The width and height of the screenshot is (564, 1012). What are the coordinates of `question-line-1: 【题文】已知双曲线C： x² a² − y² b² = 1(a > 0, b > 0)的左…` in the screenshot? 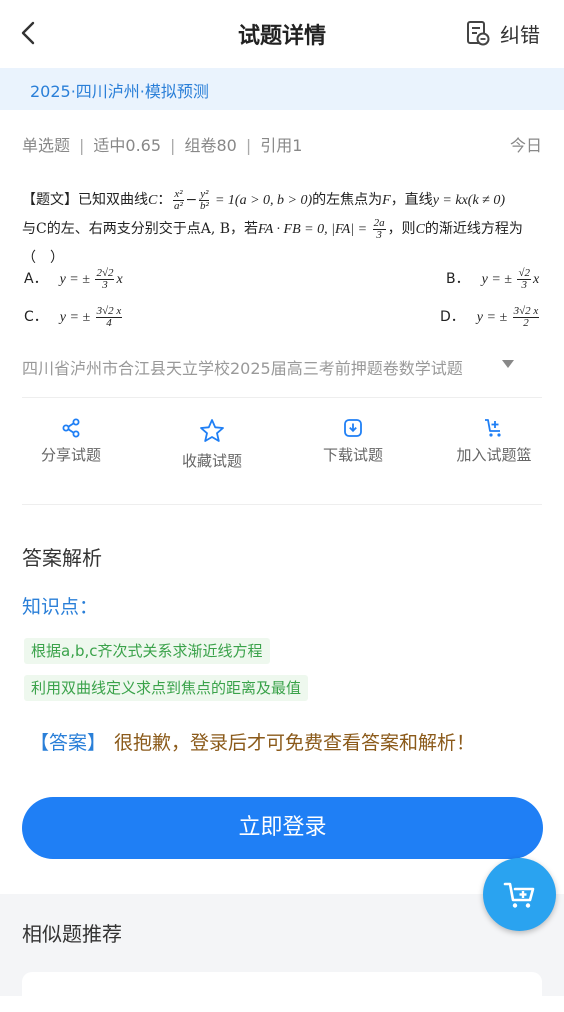 It's located at (263, 199).